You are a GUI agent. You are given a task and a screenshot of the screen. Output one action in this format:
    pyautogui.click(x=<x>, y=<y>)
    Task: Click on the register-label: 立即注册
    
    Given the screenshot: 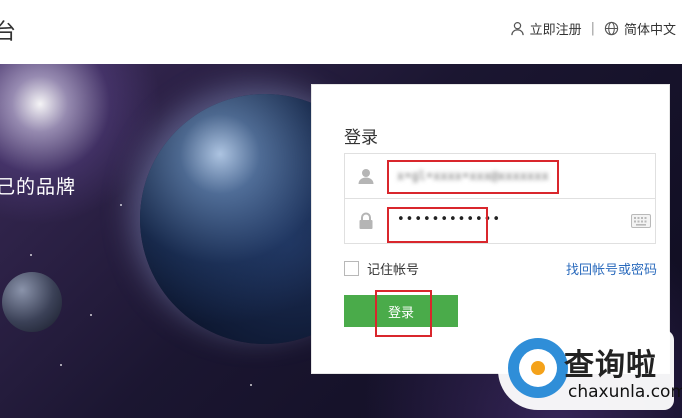 What is the action you would take?
    pyautogui.click(x=555, y=30)
    